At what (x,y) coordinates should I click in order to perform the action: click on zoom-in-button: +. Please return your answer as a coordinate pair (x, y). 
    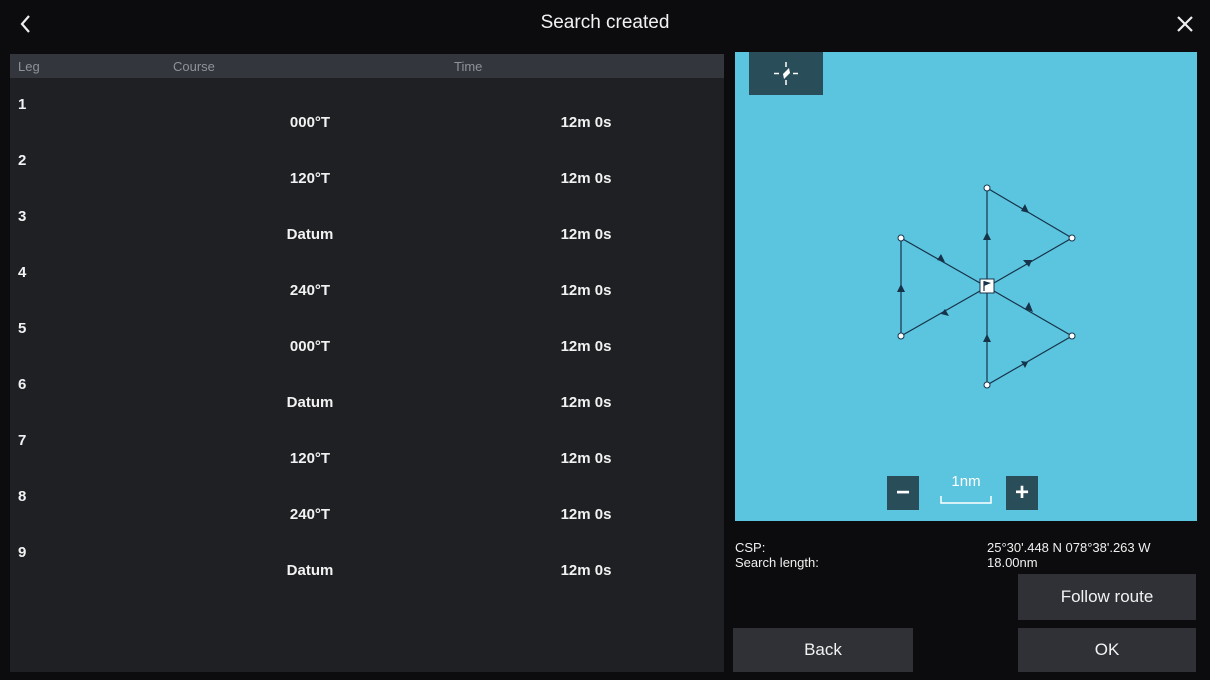
    Looking at the image, I should click on (1022, 493).